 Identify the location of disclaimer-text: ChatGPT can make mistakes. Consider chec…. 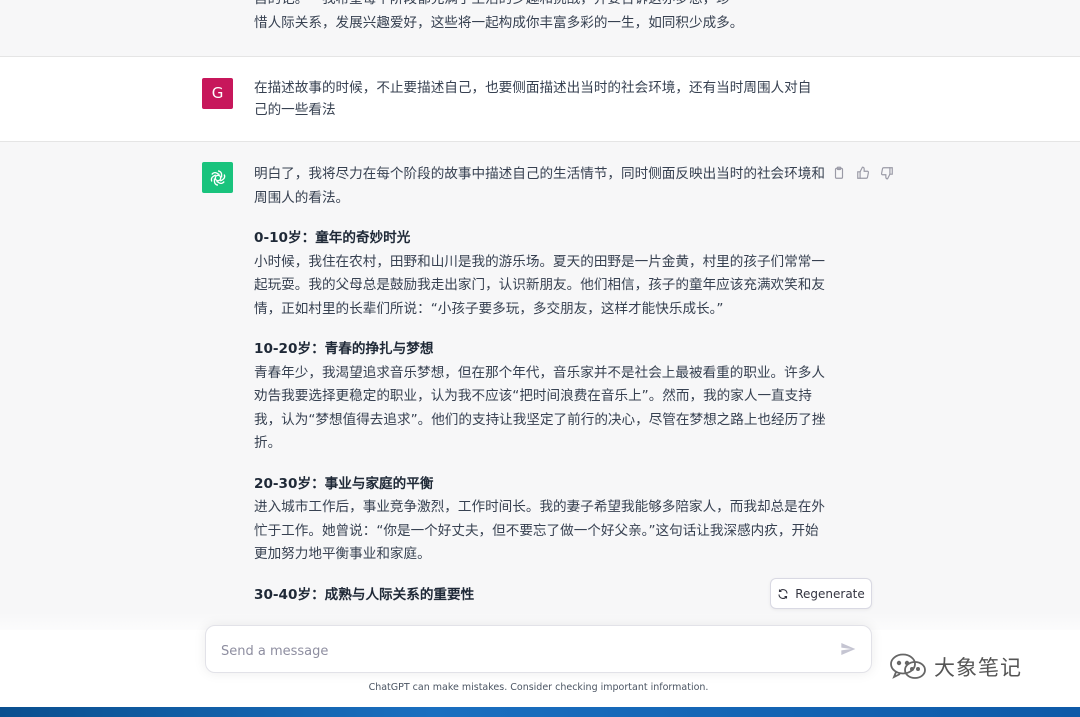
(538, 687).